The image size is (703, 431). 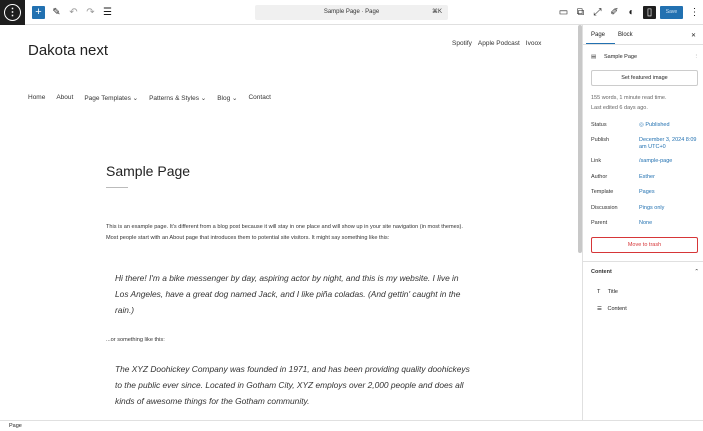 What do you see at coordinates (117, 187) in the screenshot?
I see `separator` at bounding box center [117, 187].